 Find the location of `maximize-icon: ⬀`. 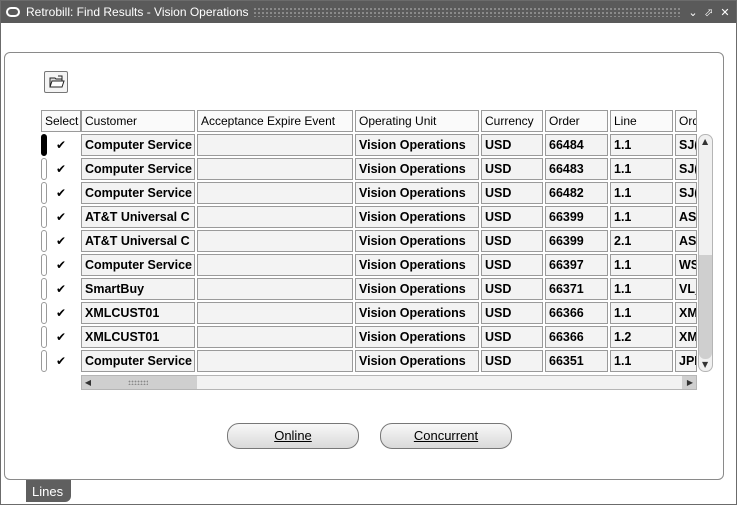

maximize-icon: ⬀ is located at coordinates (709, 12).